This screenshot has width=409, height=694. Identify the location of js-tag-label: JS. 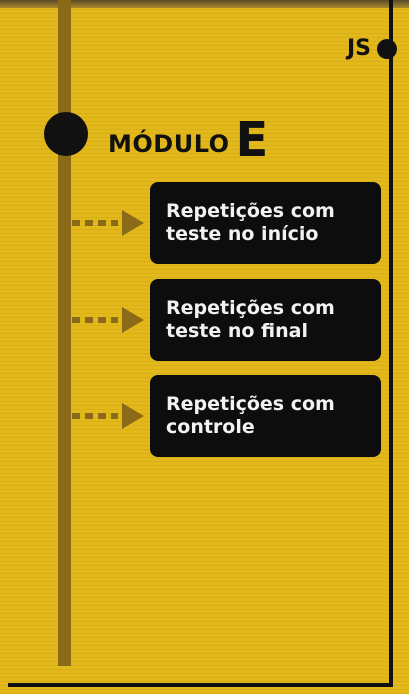
(358, 48).